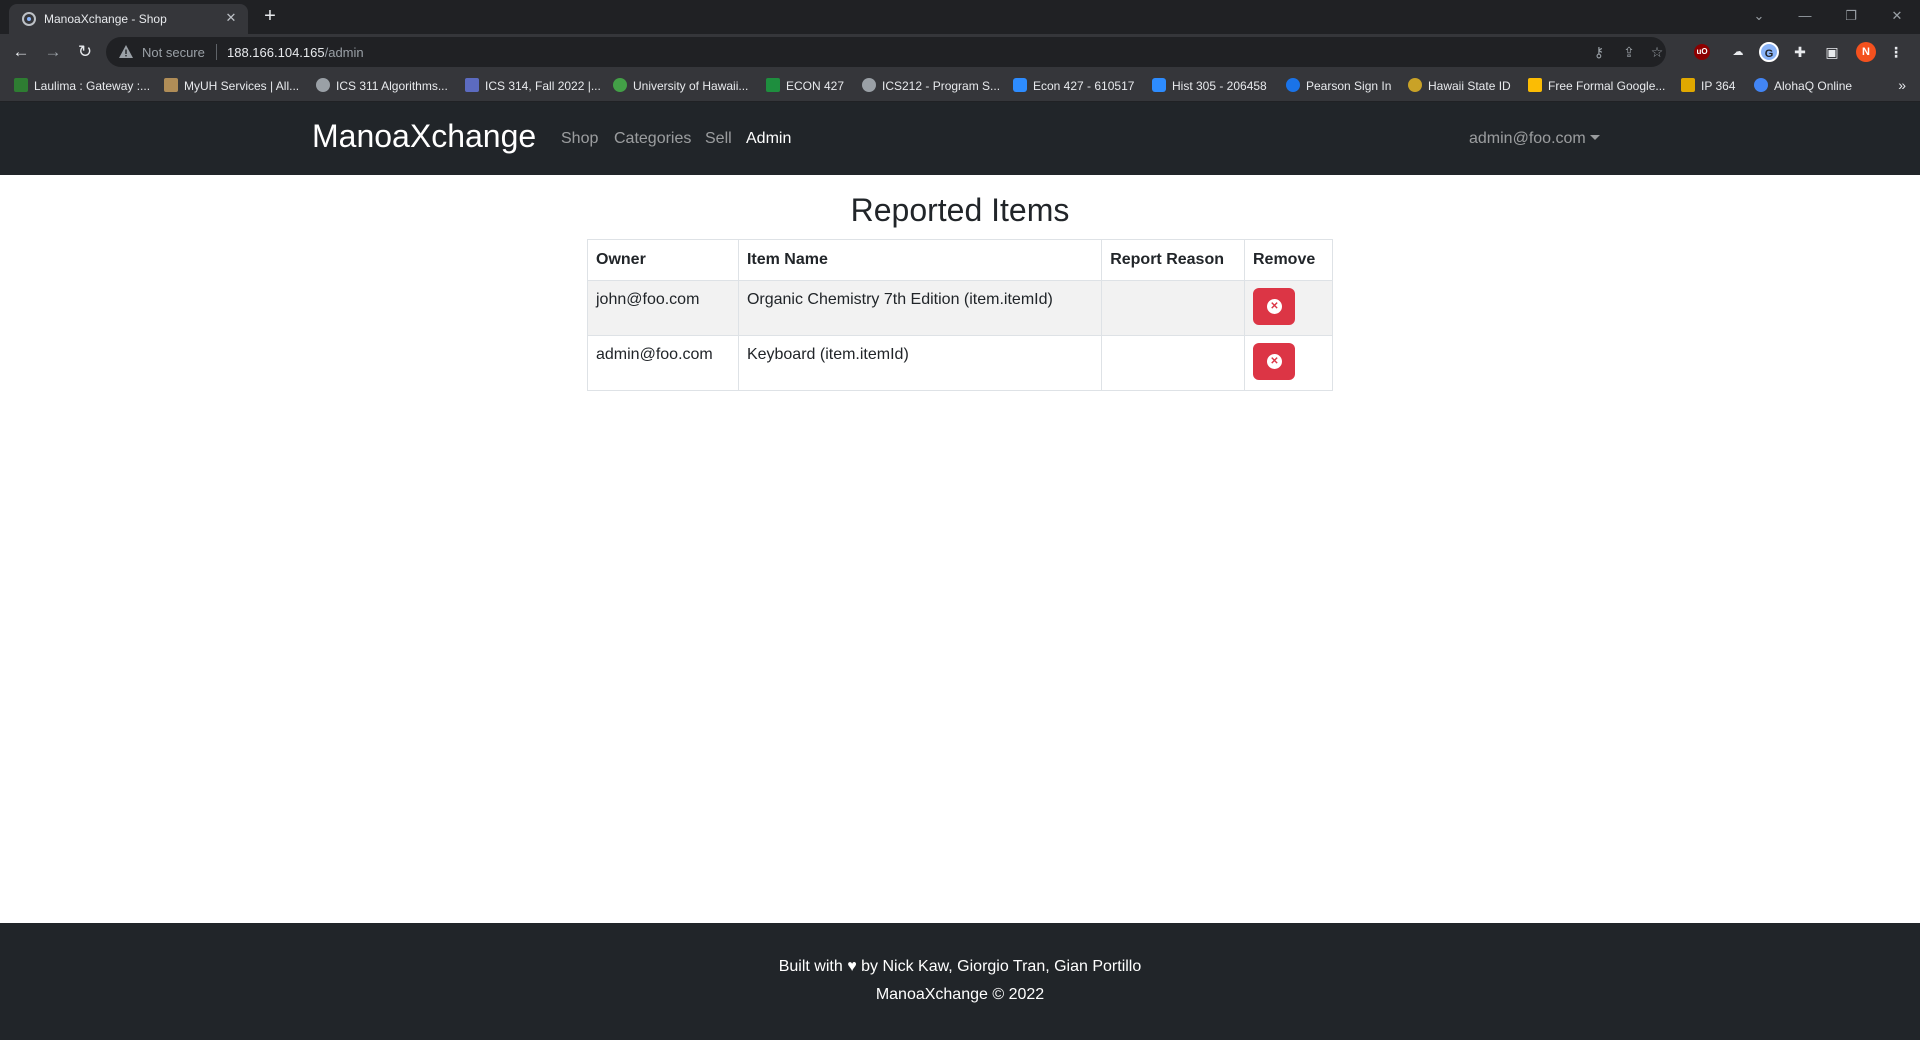 The height and width of the screenshot is (1040, 1920). What do you see at coordinates (1173, 260) in the screenshot?
I see `column-header-report-reason: Report Reason` at bounding box center [1173, 260].